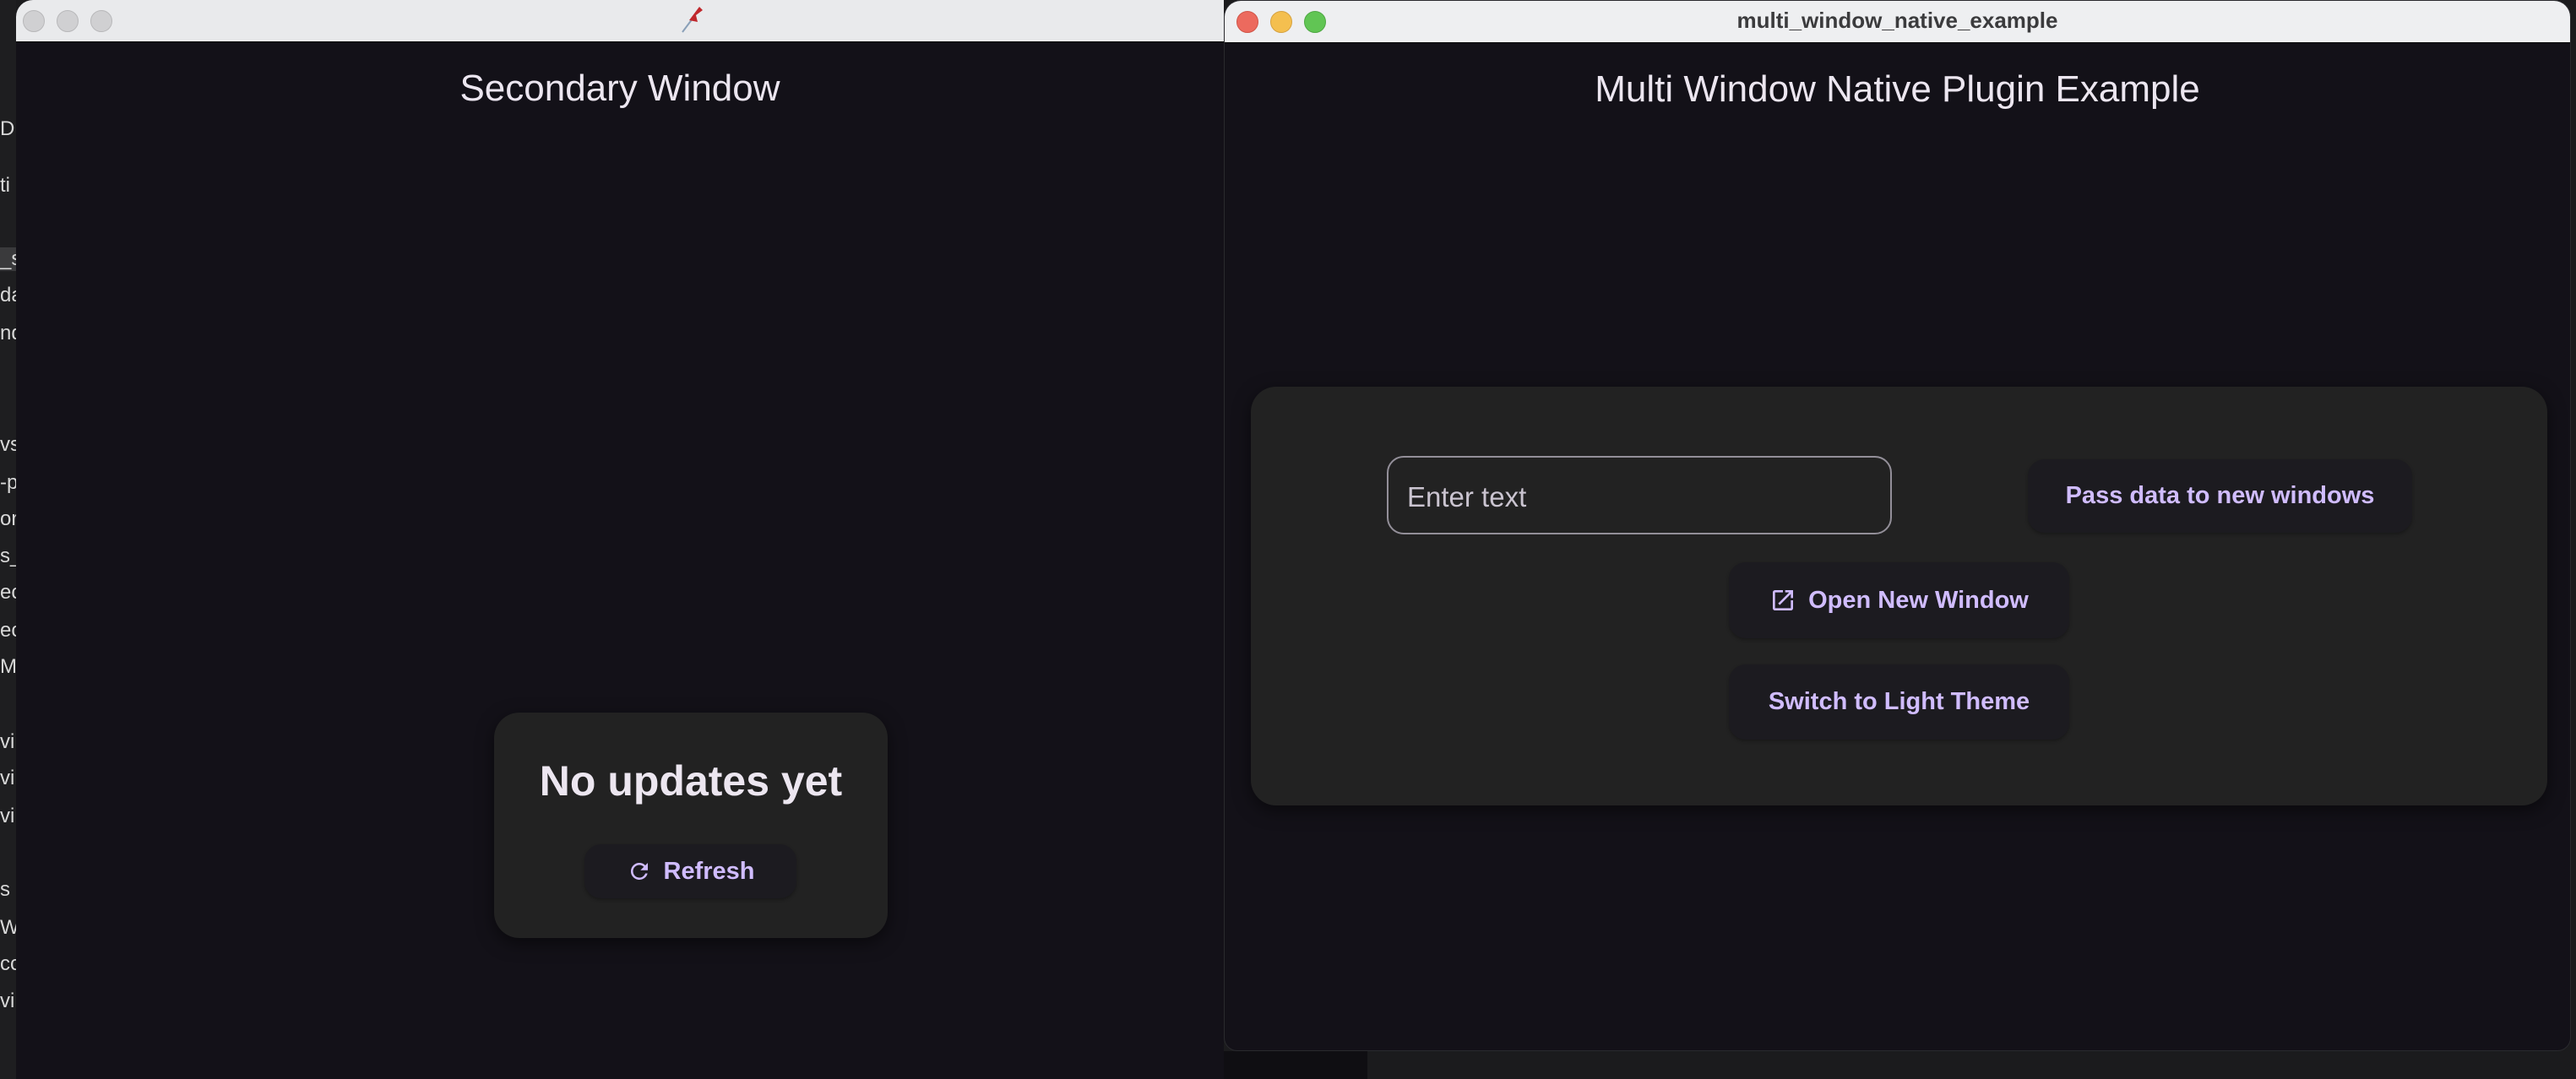  I want to click on sidebar-text-fragment: or, so click(8, 518).